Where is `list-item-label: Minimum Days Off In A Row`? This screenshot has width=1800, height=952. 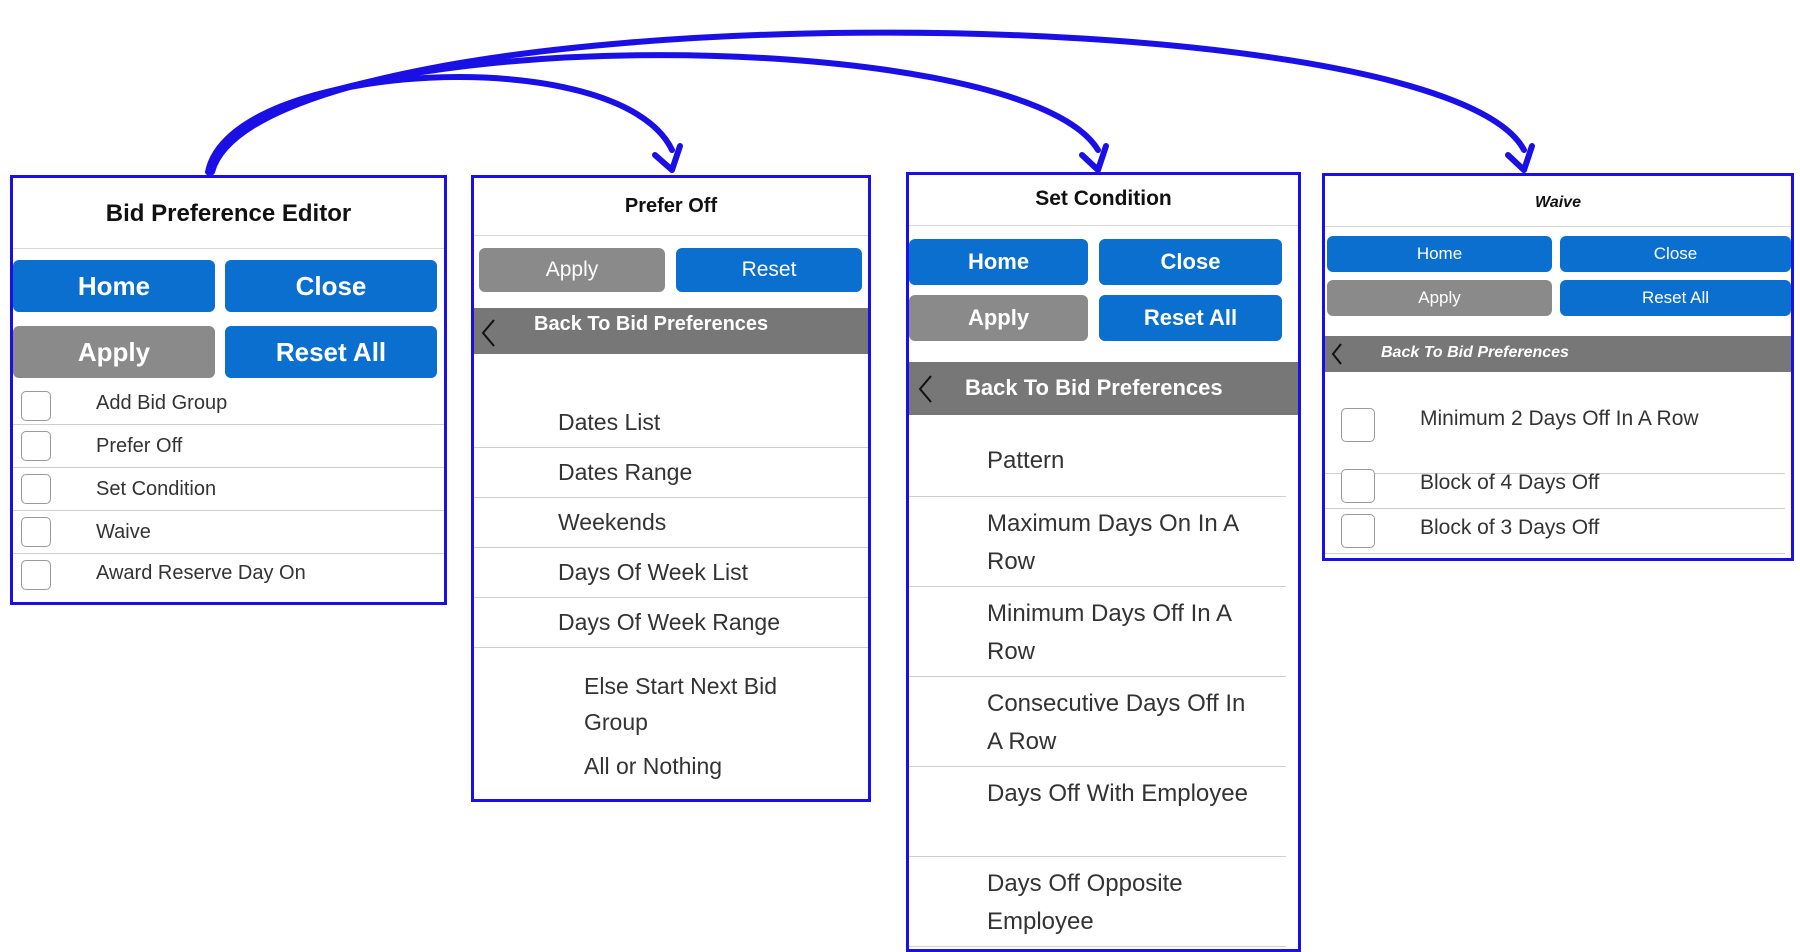 list-item-label: Minimum Days Off In A Row is located at coordinates (1109, 632).